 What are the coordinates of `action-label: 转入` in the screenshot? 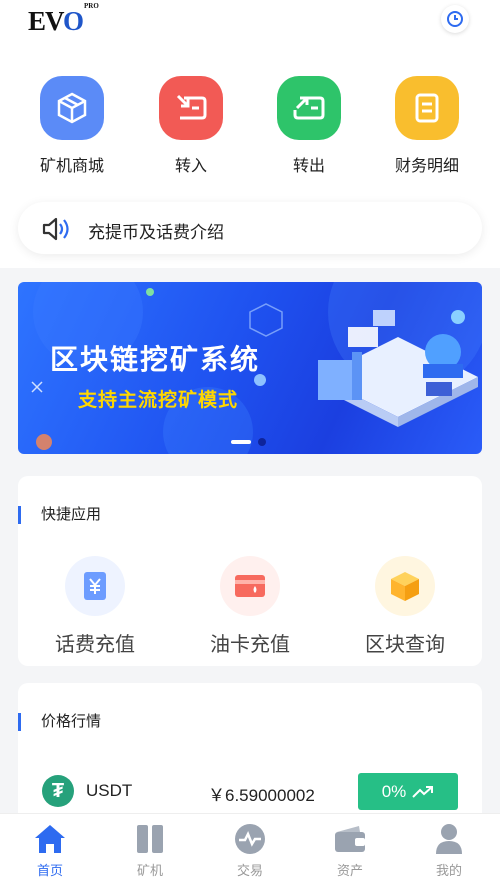 It's located at (190, 166).